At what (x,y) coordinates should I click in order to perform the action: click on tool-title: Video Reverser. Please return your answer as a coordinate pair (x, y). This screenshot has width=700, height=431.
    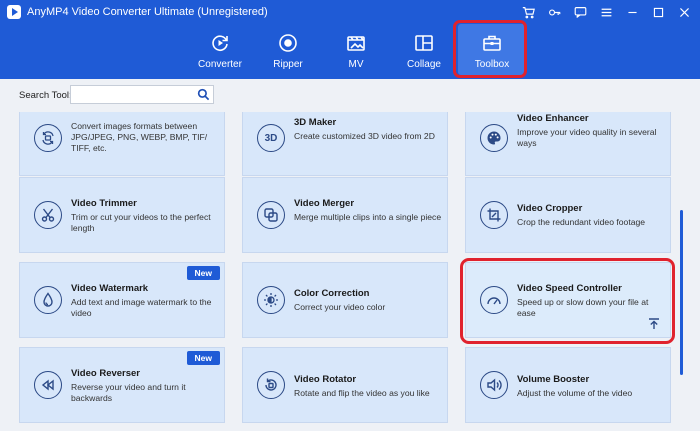
    Looking at the image, I should click on (106, 373).